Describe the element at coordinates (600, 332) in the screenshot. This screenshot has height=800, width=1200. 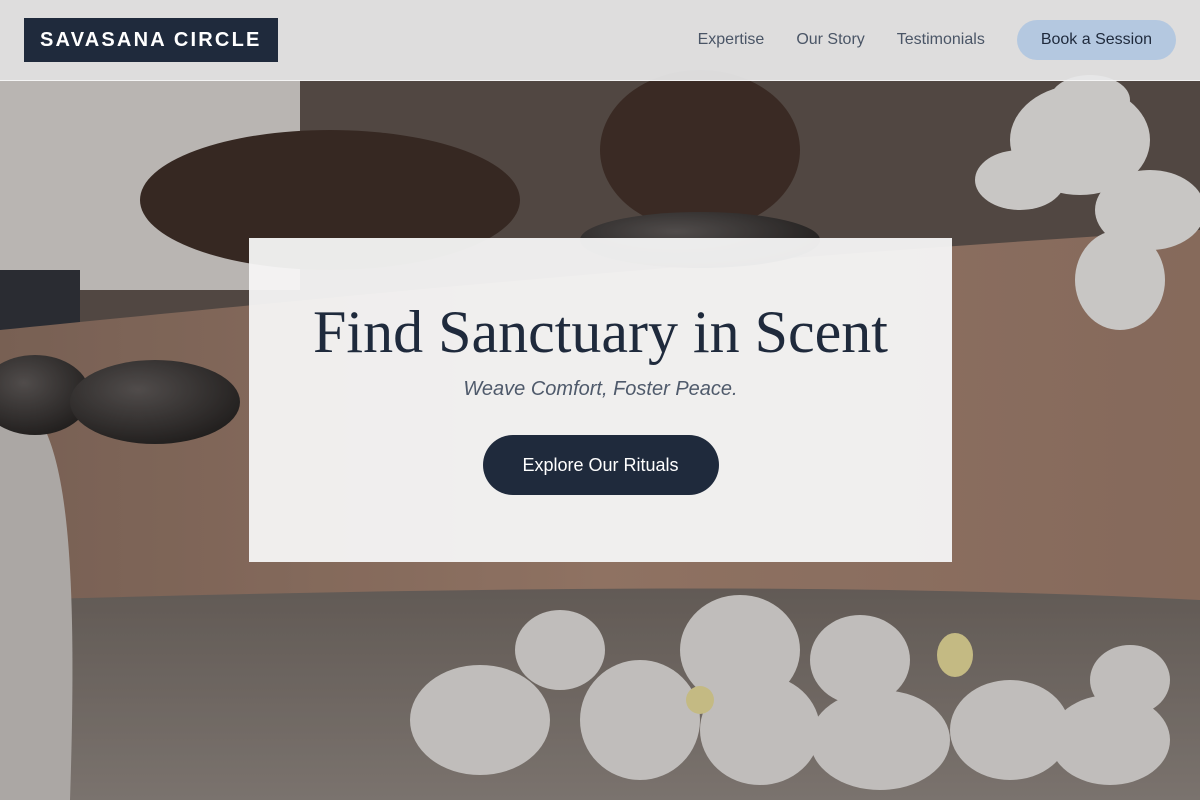
I see `hero-title: Find Sanctuary in Scent` at that location.